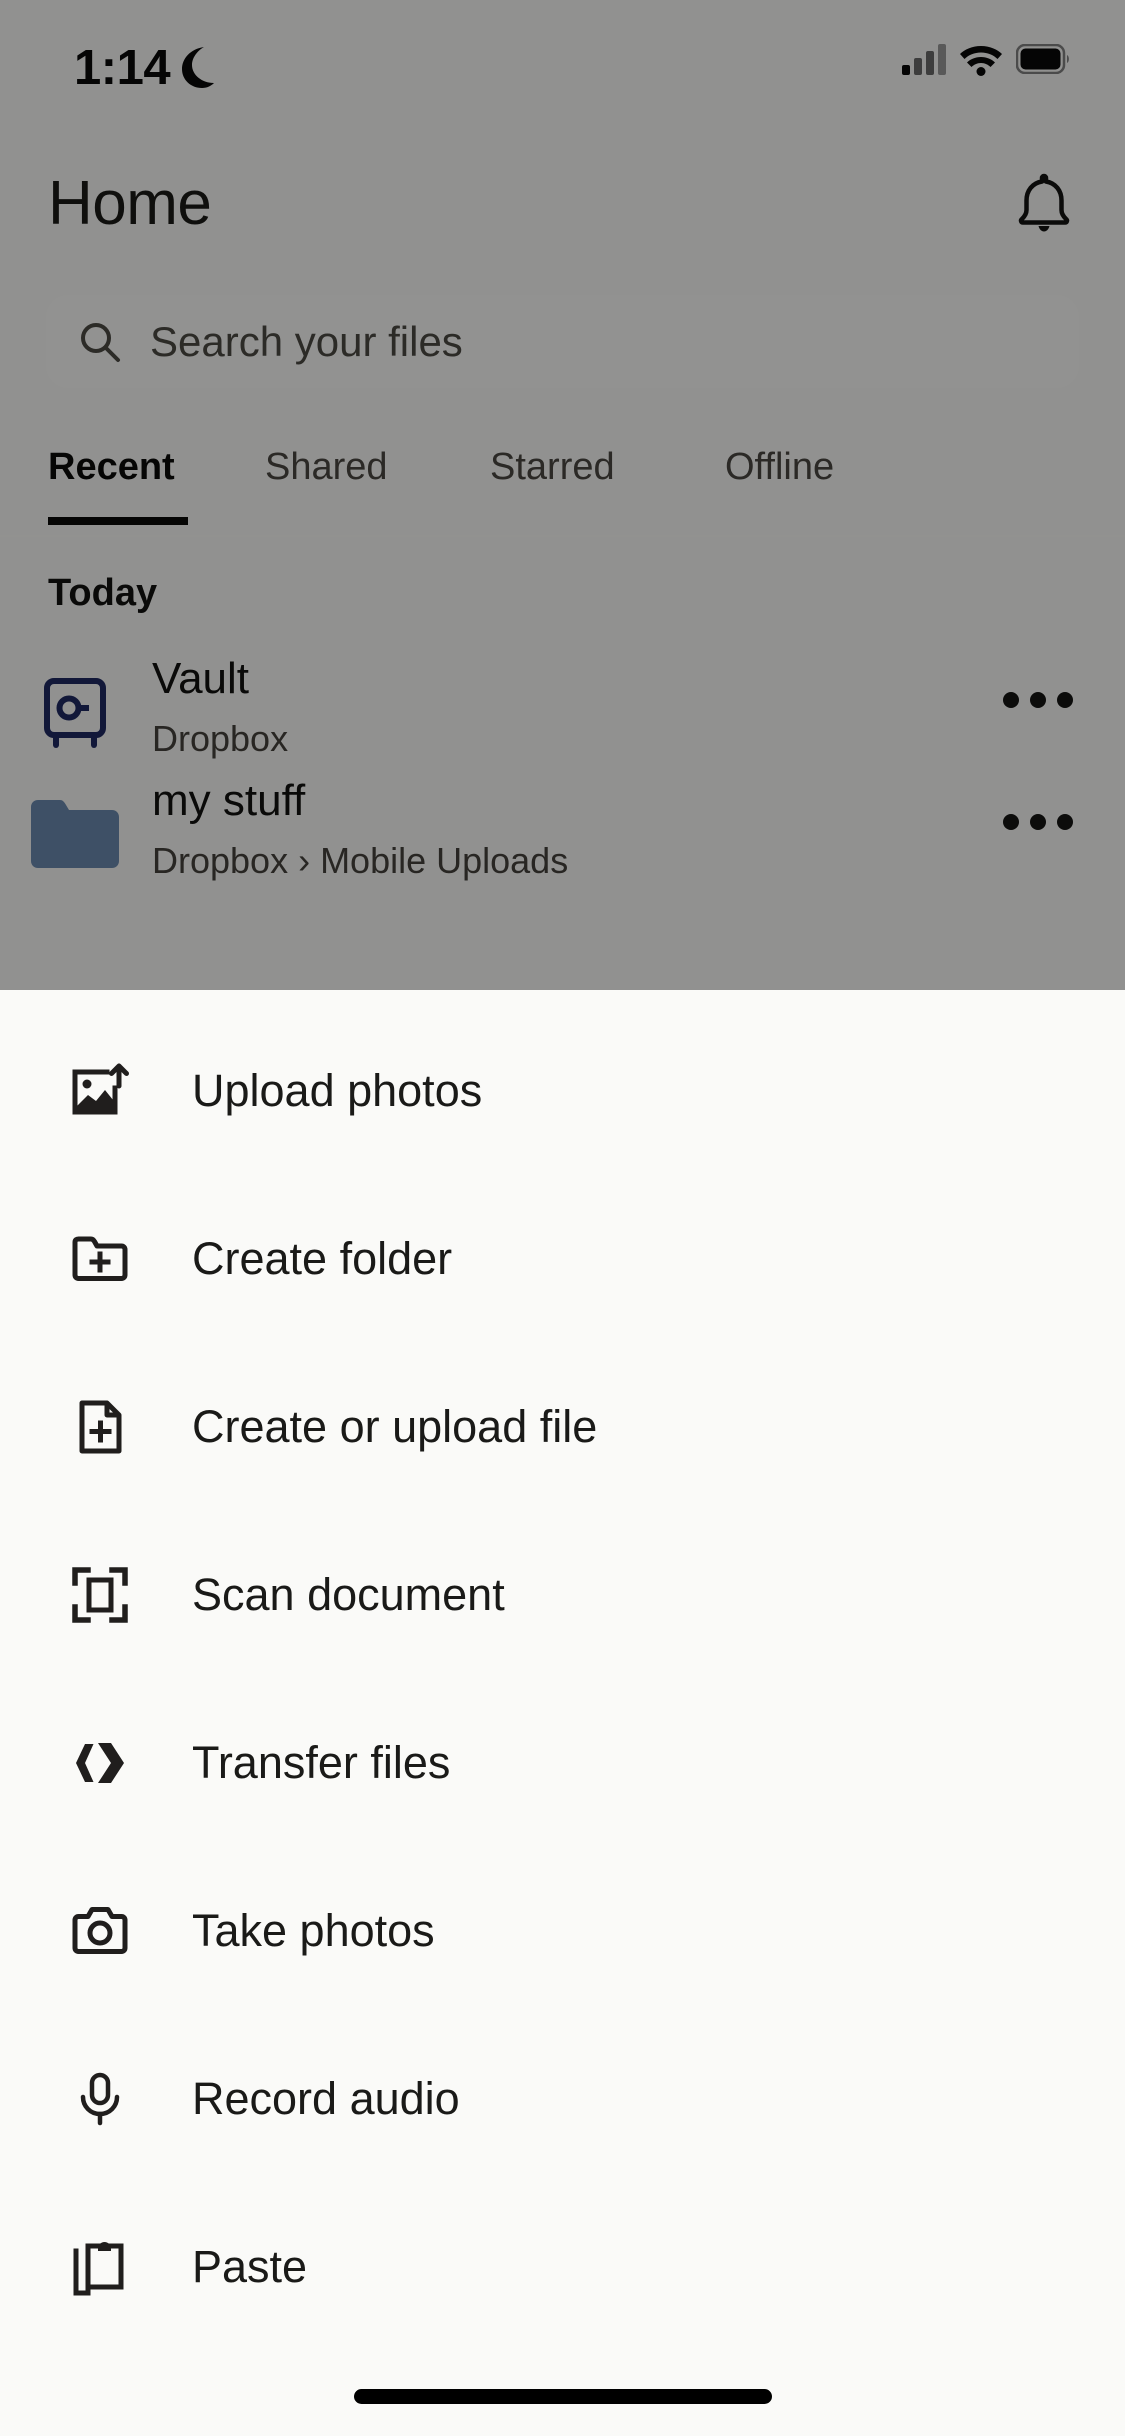 The width and height of the screenshot is (1125, 2436). I want to click on sheet-item-label: Create or upload file, so click(395, 1426).